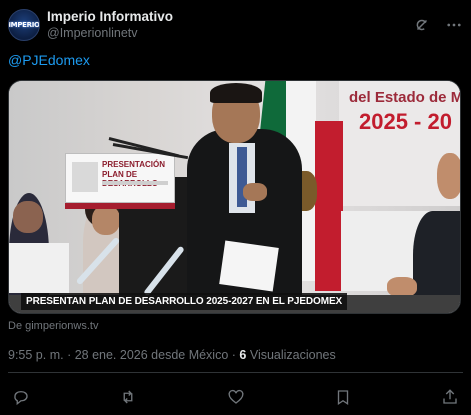  I want to click on speaker-hair, so click(236, 93).